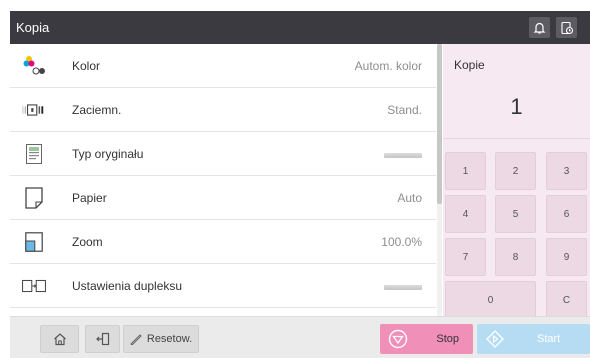 The height and width of the screenshot is (358, 590). What do you see at coordinates (516, 106) in the screenshot?
I see `copies-count: 1` at bounding box center [516, 106].